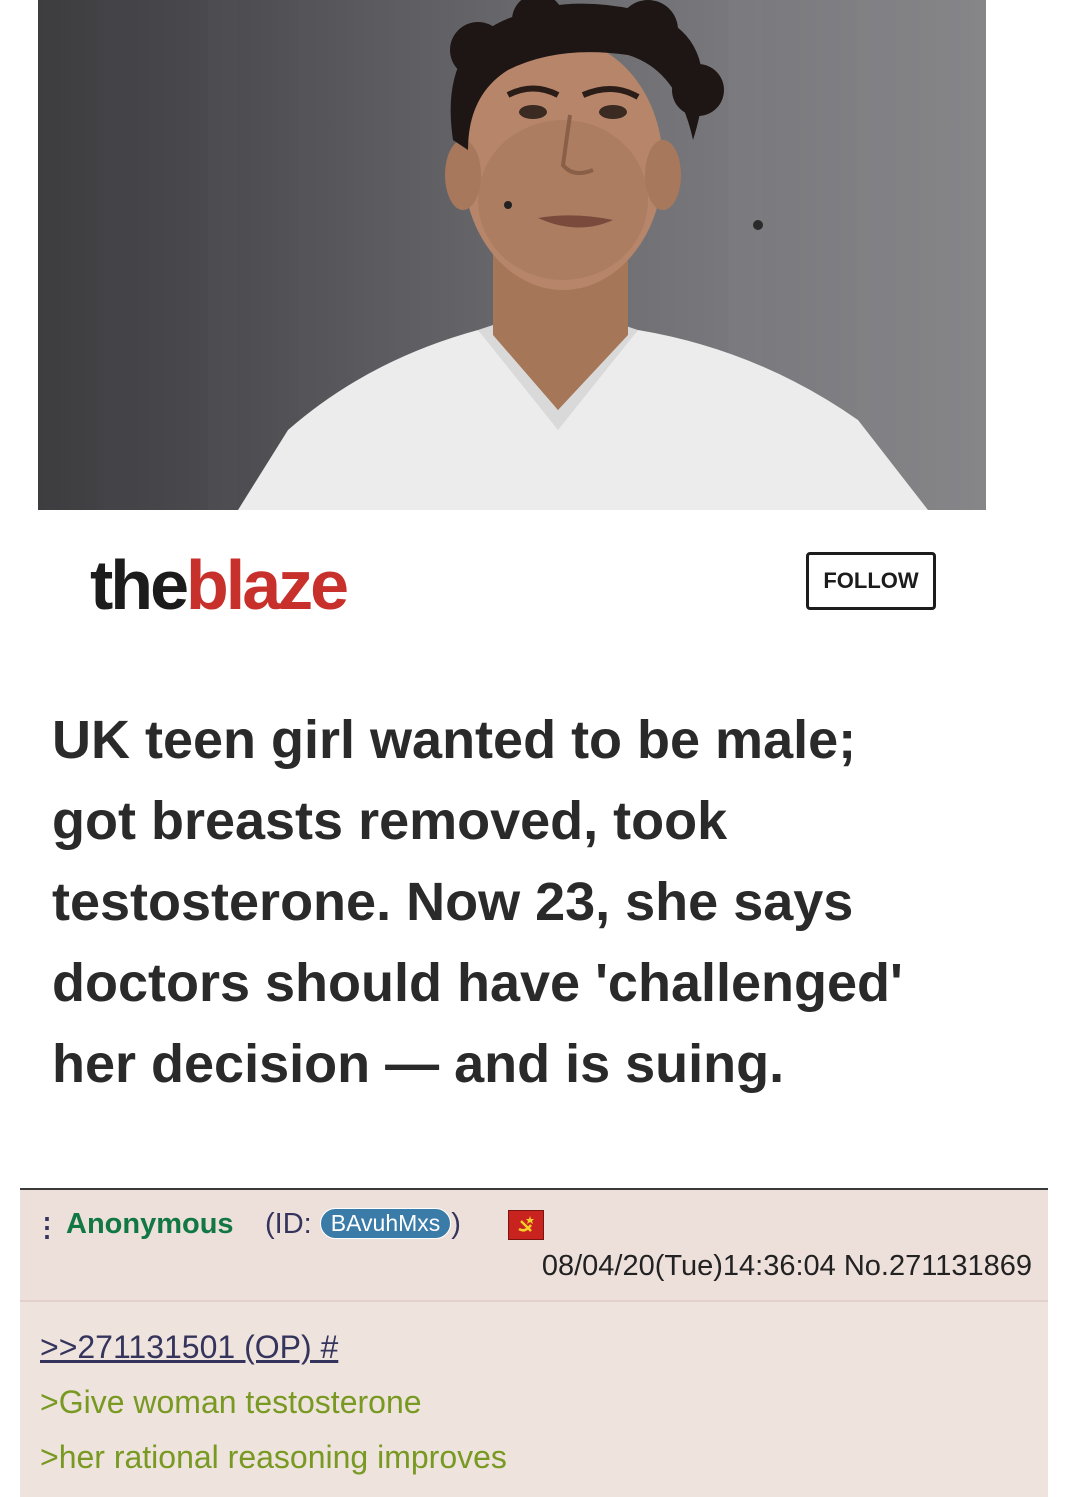 The width and height of the screenshot is (1073, 1497). I want to click on id-prefix: (ID:, so click(292, 1224).